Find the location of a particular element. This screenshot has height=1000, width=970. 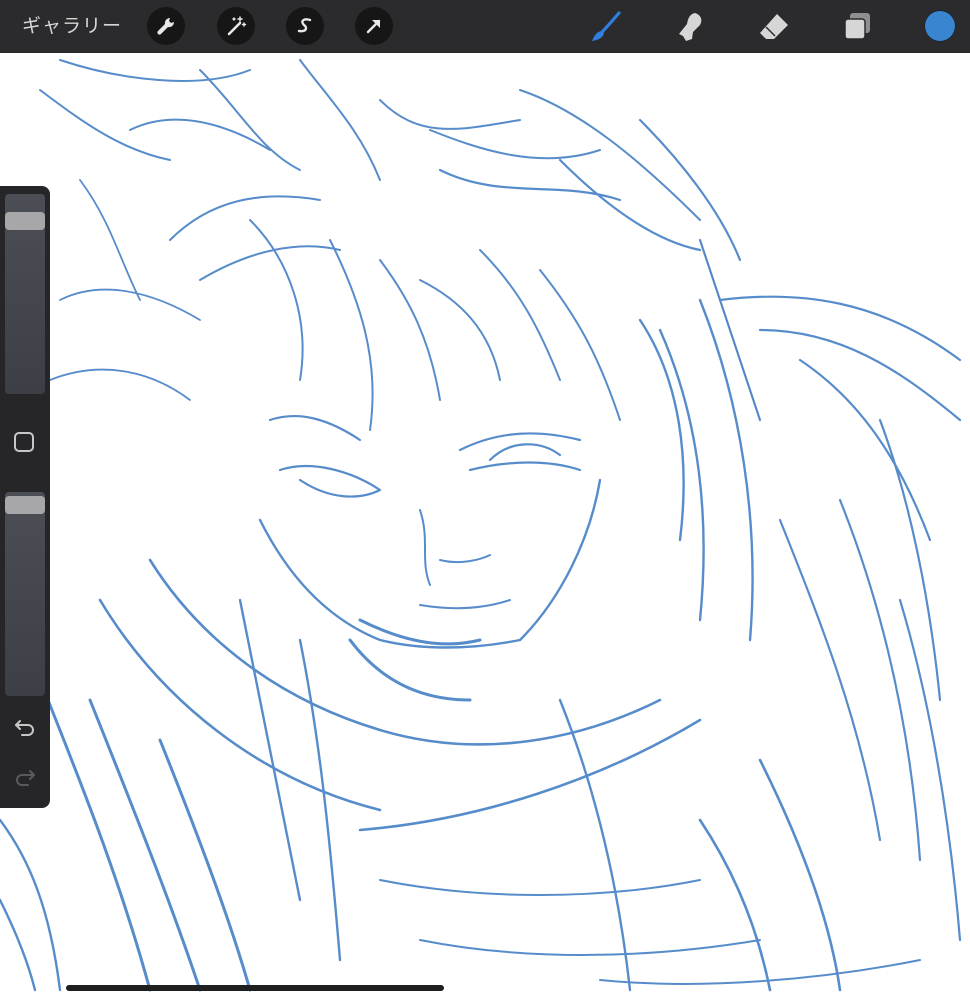

selection-button is located at coordinates (305, 26).